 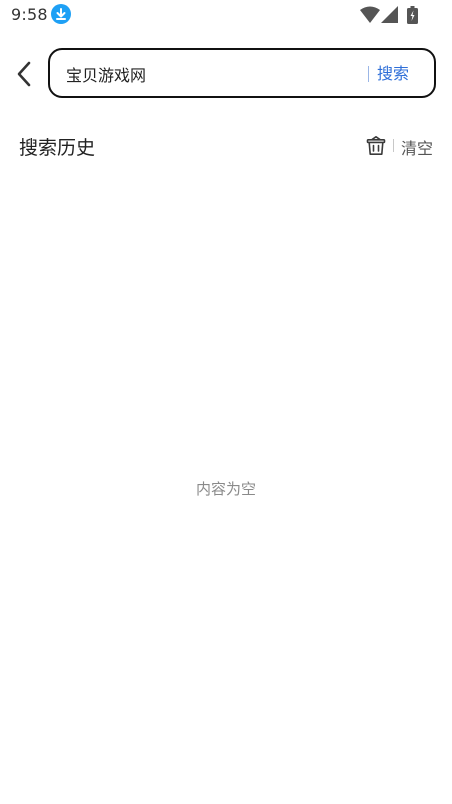 What do you see at coordinates (368, 74) in the screenshot?
I see `search-divider` at bounding box center [368, 74].